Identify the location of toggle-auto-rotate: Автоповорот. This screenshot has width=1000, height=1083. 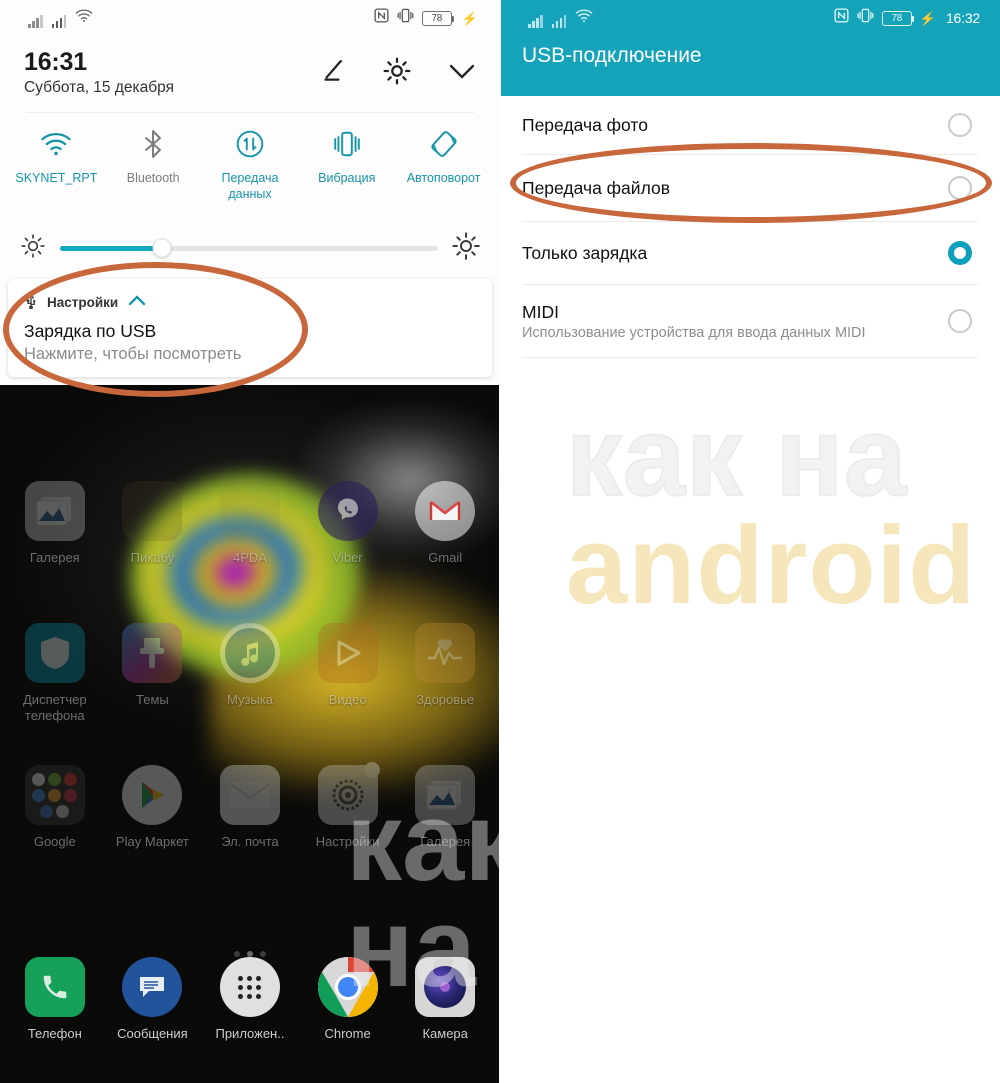
(444, 155).